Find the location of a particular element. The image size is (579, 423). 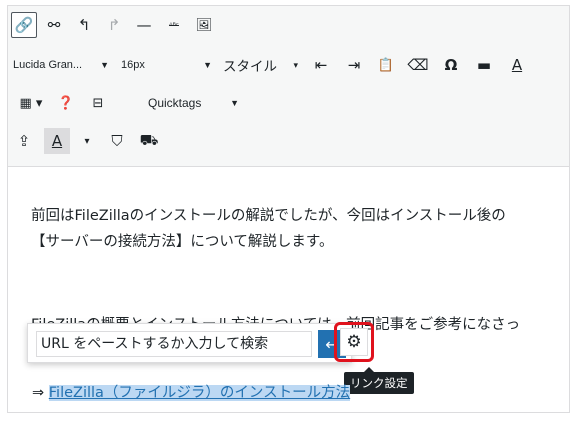

increase-indent-icon: ⇥ is located at coordinates (354, 65).